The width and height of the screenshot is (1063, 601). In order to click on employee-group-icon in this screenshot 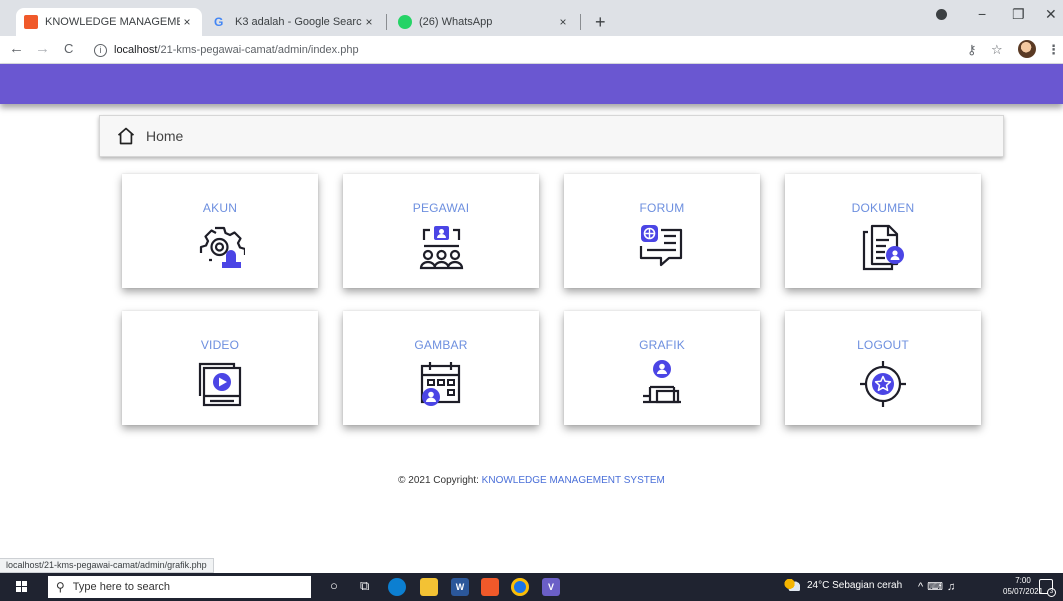, I will do `click(441, 248)`.